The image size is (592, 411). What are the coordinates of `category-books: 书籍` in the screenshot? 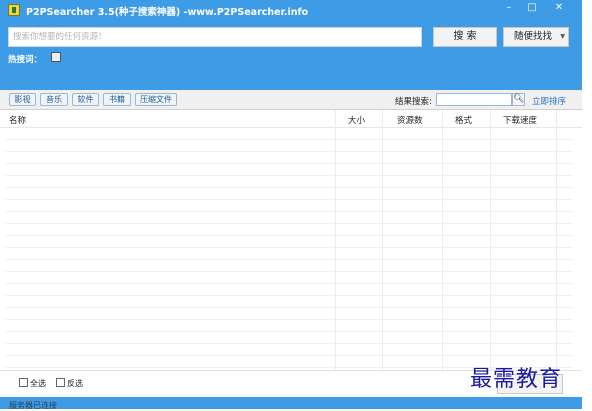 It's located at (117, 99).